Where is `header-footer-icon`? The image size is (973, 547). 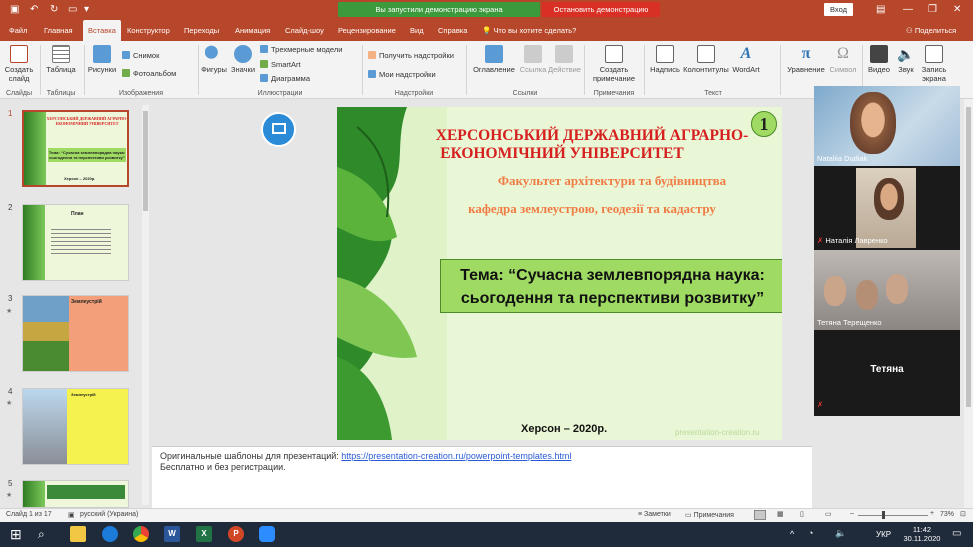 header-footer-icon is located at coordinates (706, 54).